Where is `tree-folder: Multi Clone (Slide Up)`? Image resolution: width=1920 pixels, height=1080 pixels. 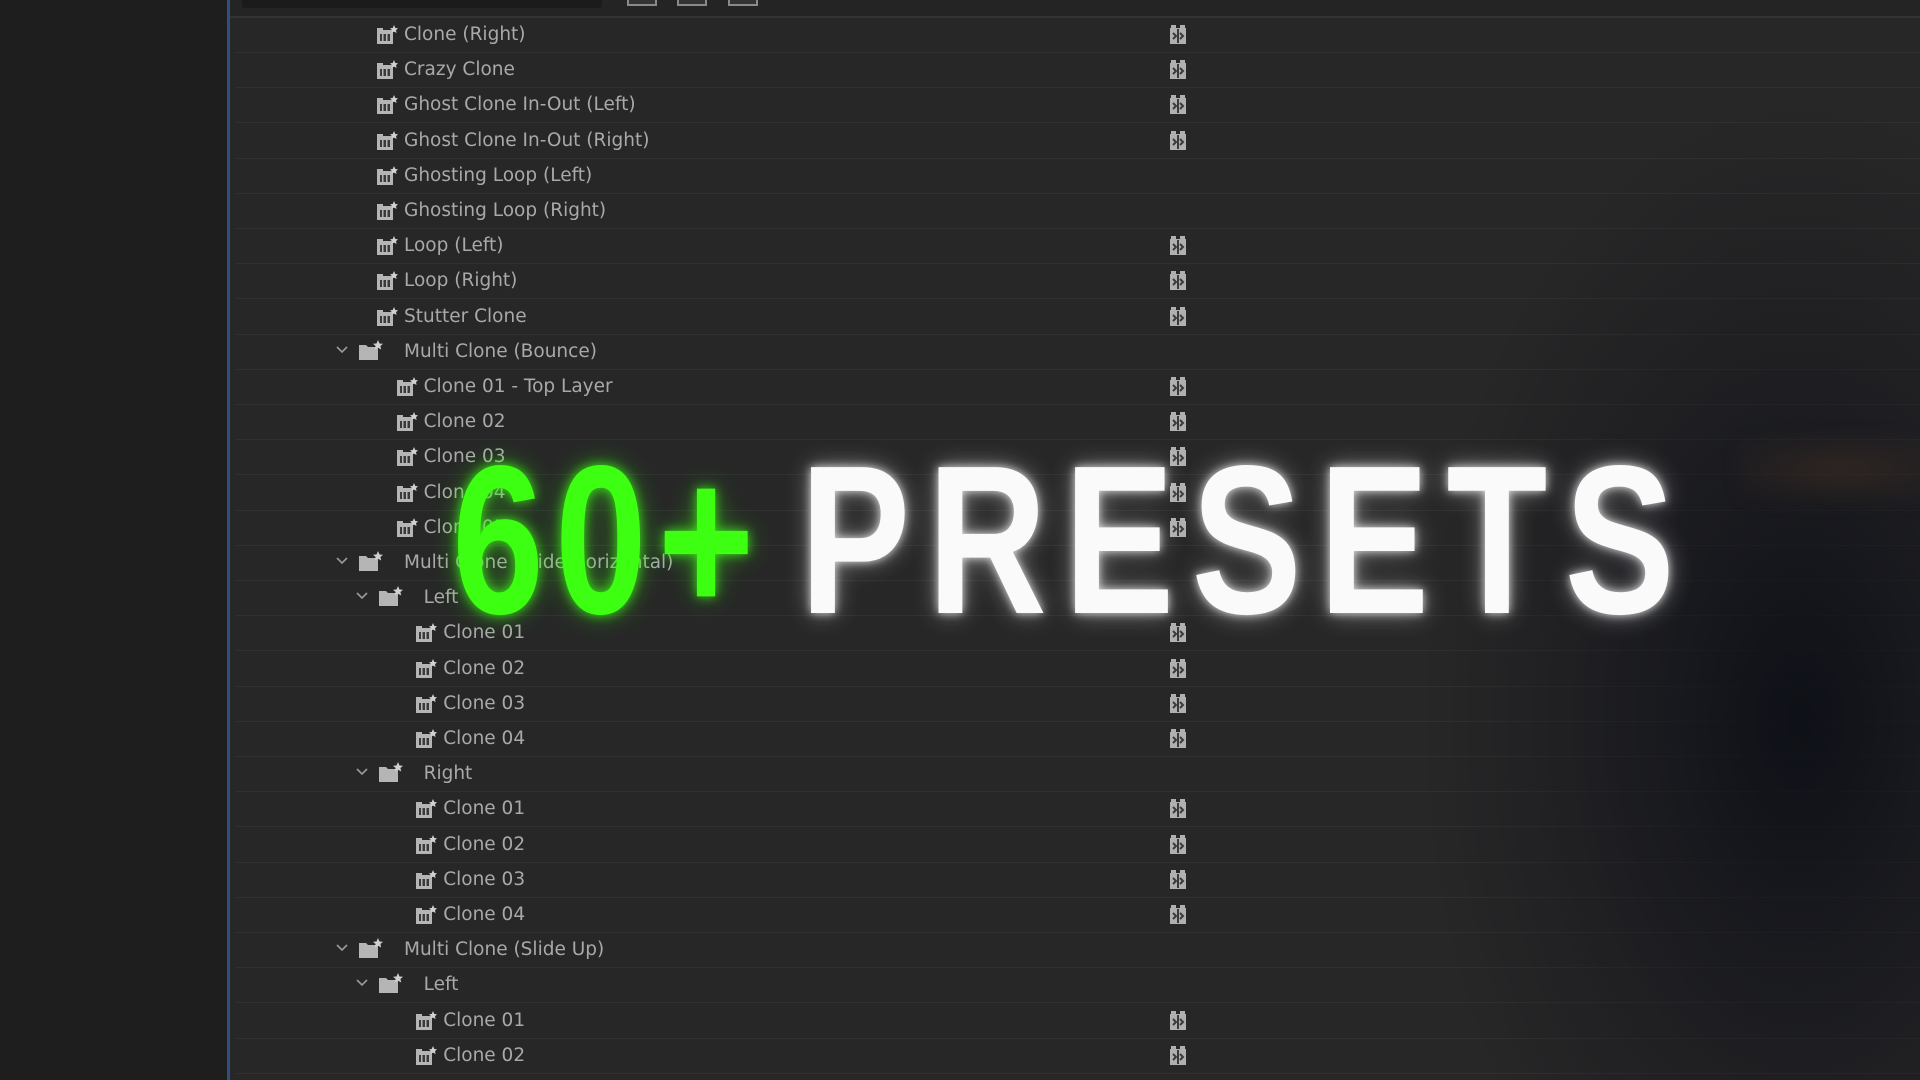
tree-folder: Multi Clone (Slide Up) is located at coordinates (1078, 950).